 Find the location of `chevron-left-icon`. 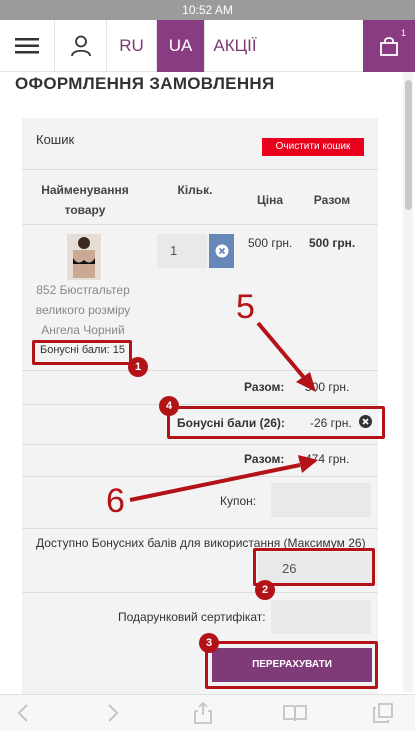

chevron-left-icon is located at coordinates (22, 713).